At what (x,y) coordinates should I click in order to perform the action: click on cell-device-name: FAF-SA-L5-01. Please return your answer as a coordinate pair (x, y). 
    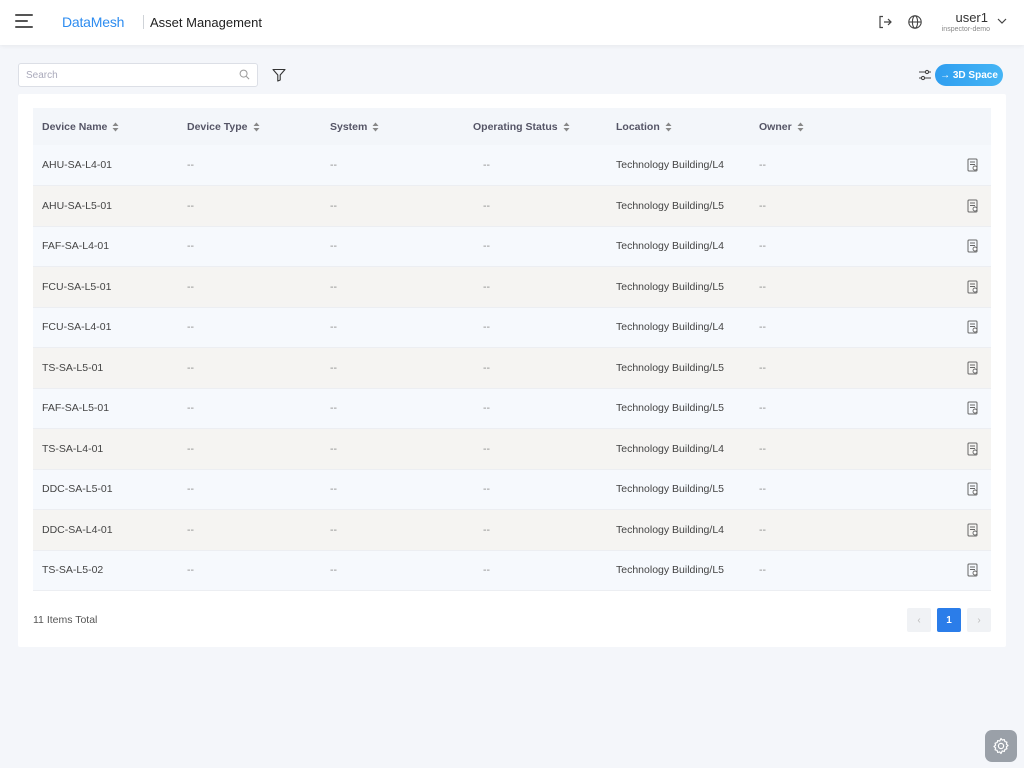
    Looking at the image, I should click on (76, 408).